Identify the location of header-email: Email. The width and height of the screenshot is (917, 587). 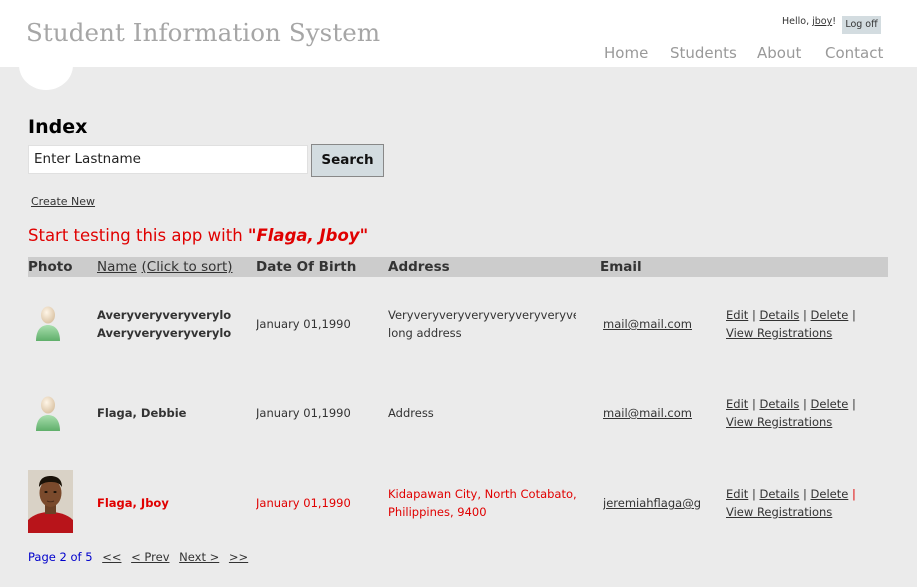
(621, 267).